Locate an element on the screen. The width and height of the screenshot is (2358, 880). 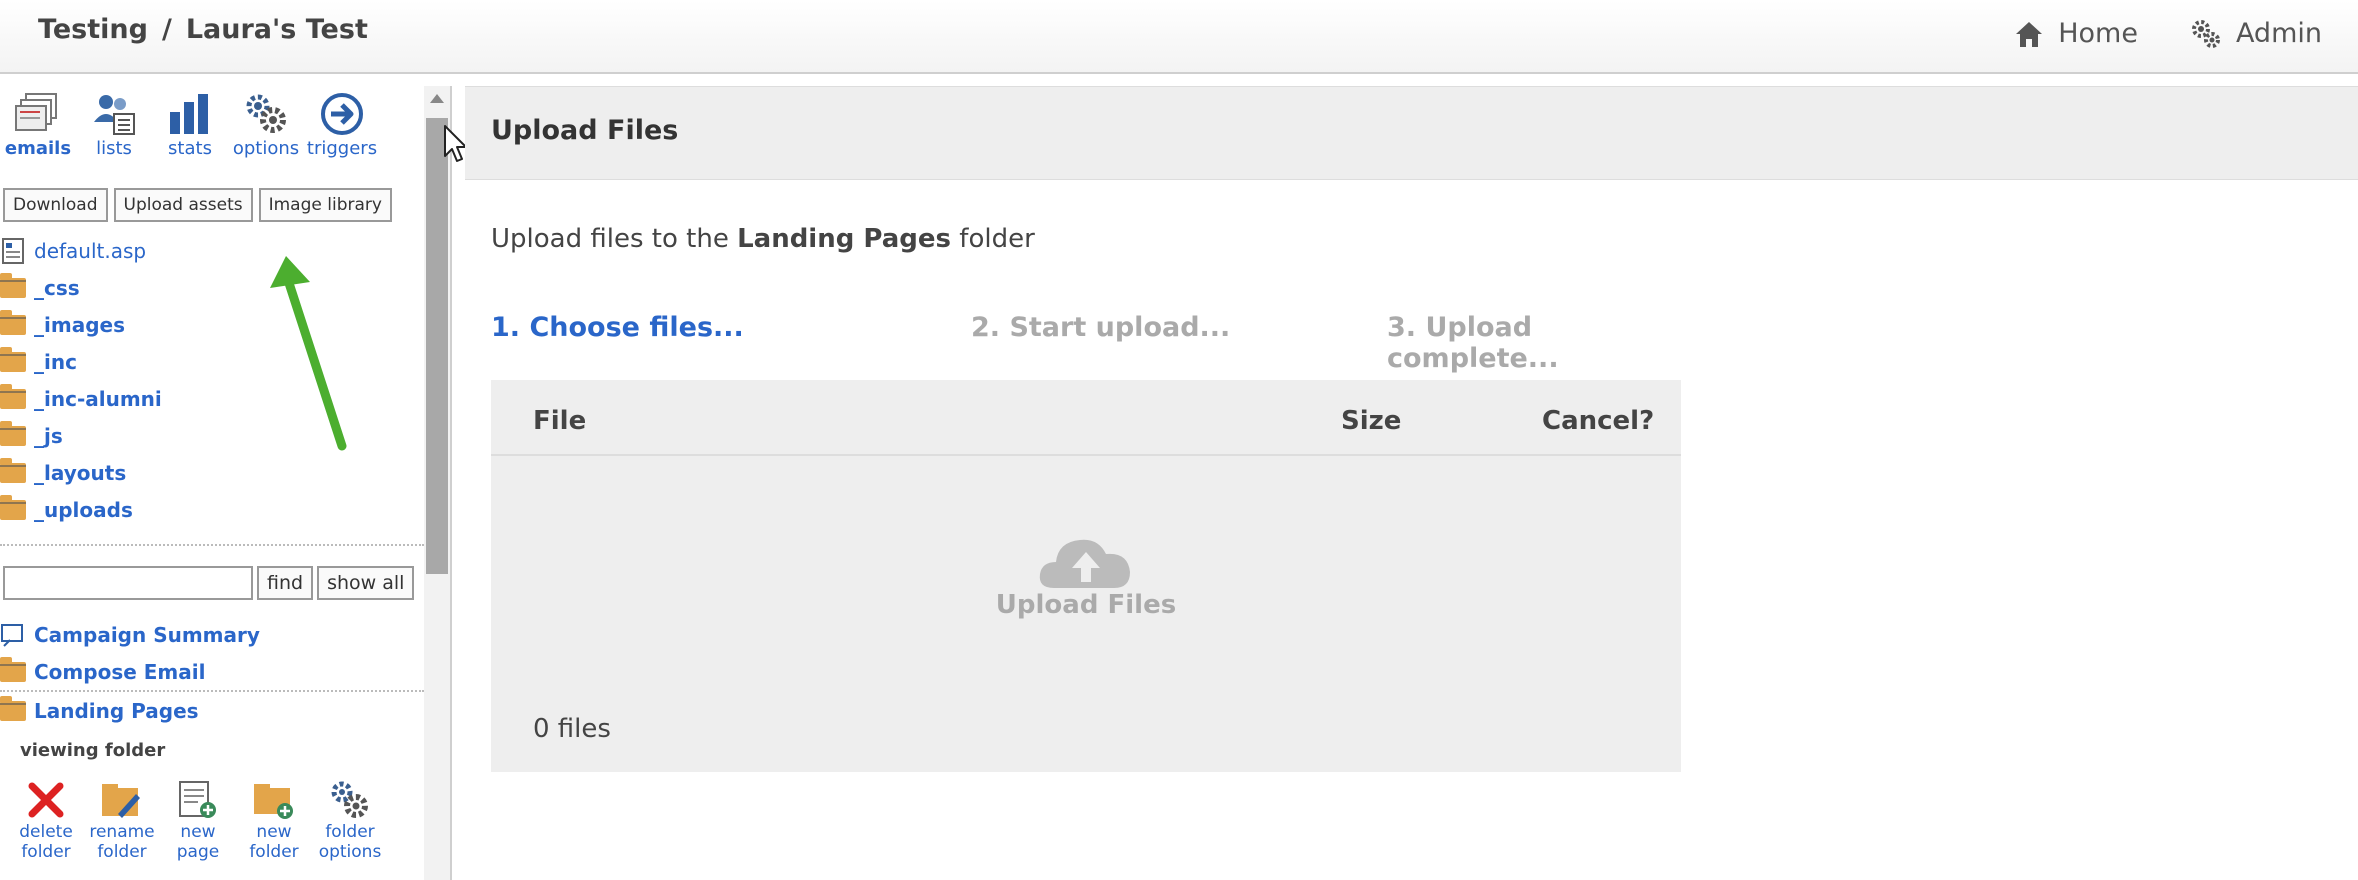
description-suffix: folder is located at coordinates (993, 239).